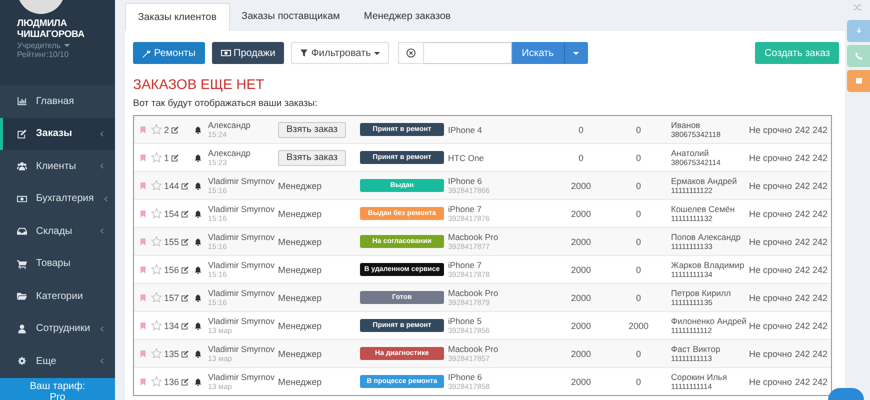 This screenshot has height=400, width=870. Describe the element at coordinates (340, 53) in the screenshot. I see `filter-dropdown: Фильтровать` at that location.